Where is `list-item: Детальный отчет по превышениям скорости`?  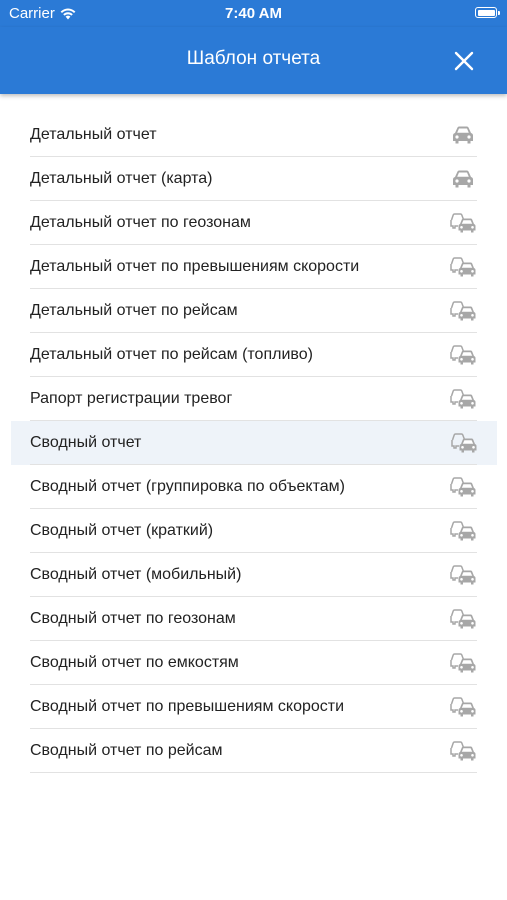
list-item: Детальный отчет по превышениям скорости is located at coordinates (253, 267).